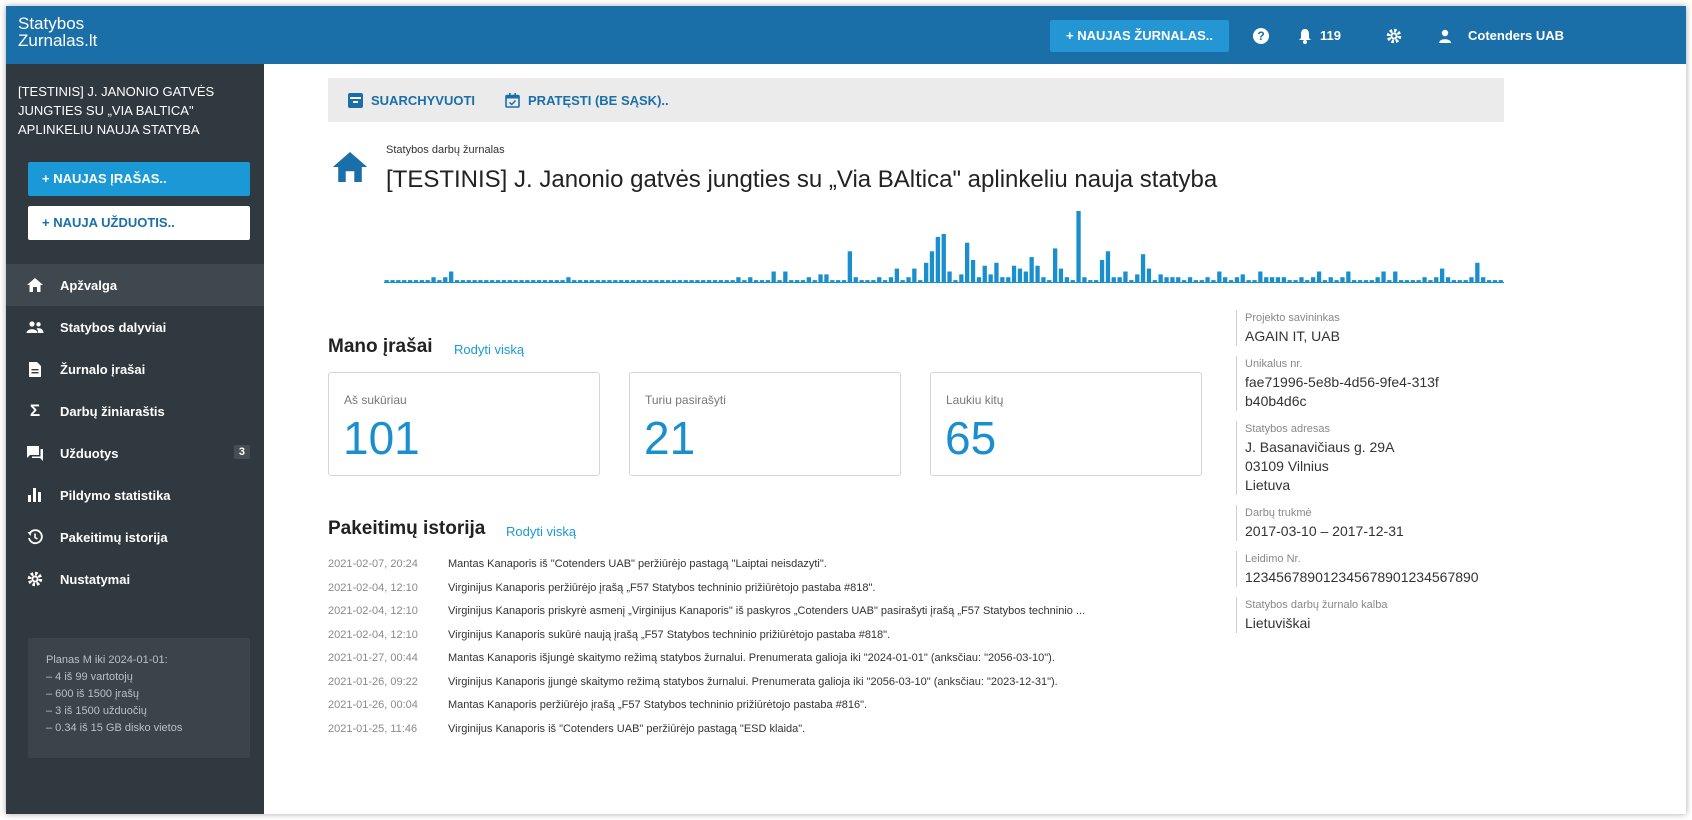 This screenshot has width=1692, height=820. I want to click on gear-icon, so click(1394, 36).